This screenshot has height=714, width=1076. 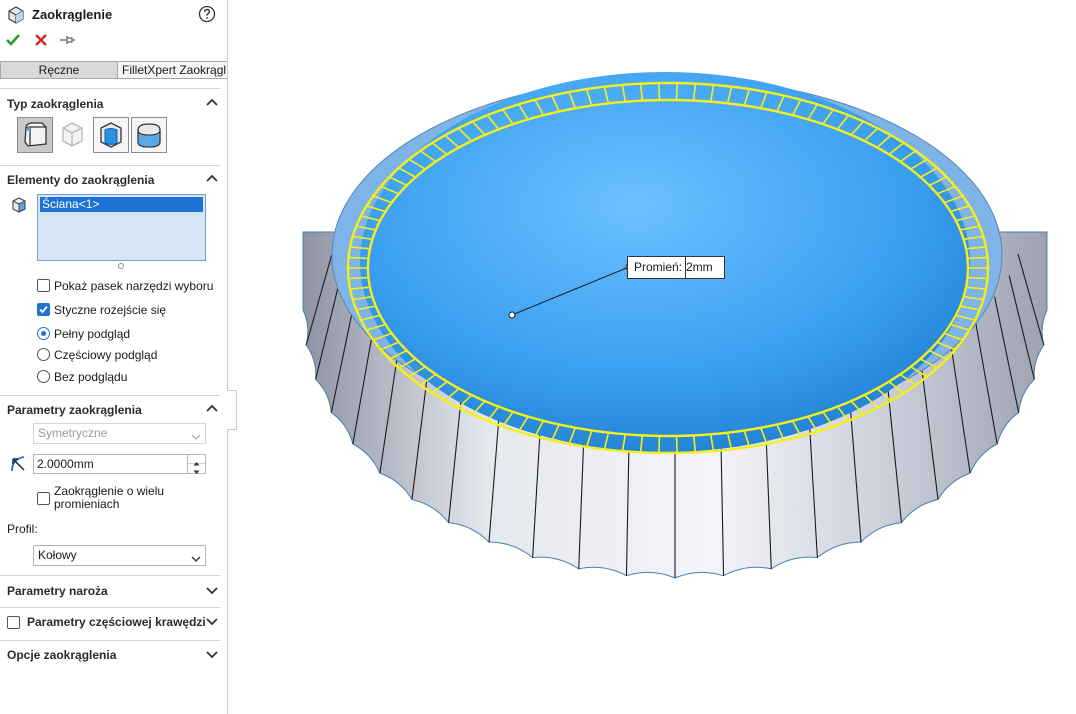 I want to click on section-corner-parameters: Parametry naroża, so click(x=113, y=591).